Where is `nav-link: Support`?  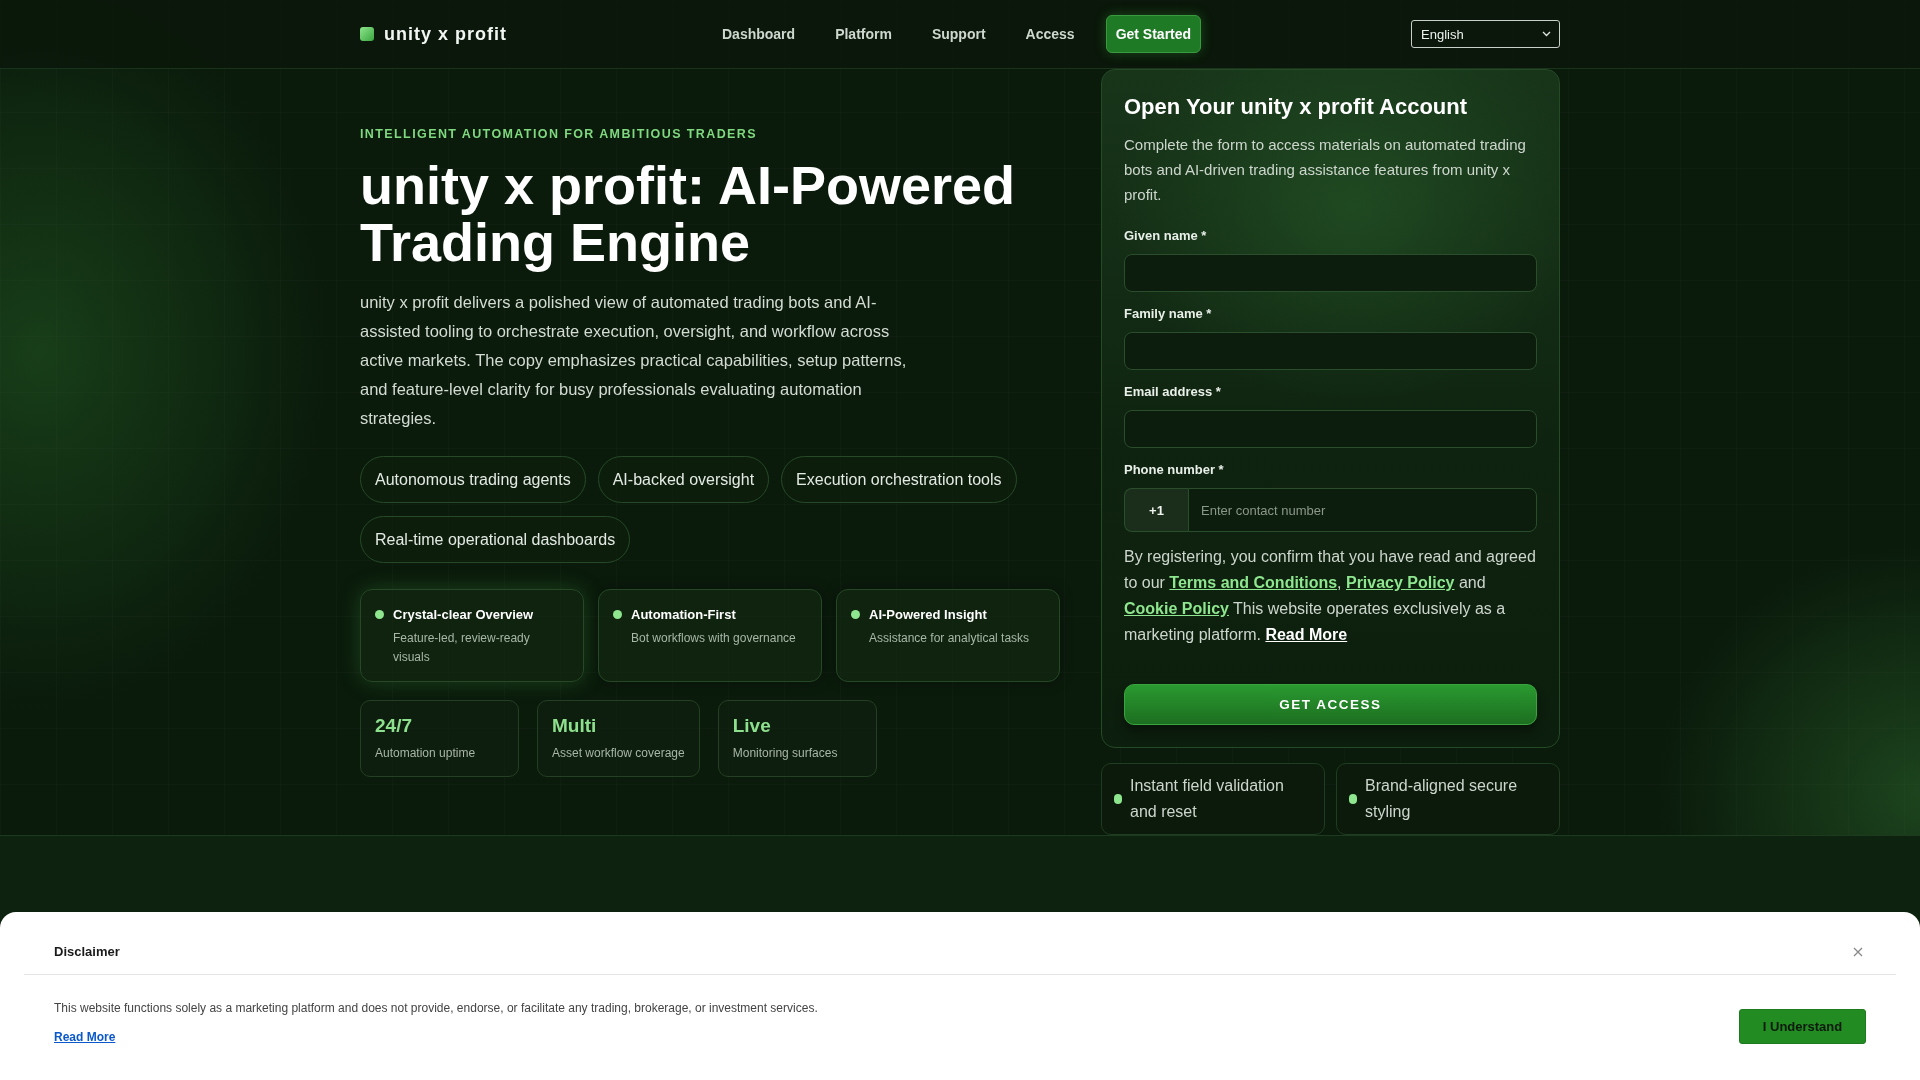 nav-link: Support is located at coordinates (958, 34).